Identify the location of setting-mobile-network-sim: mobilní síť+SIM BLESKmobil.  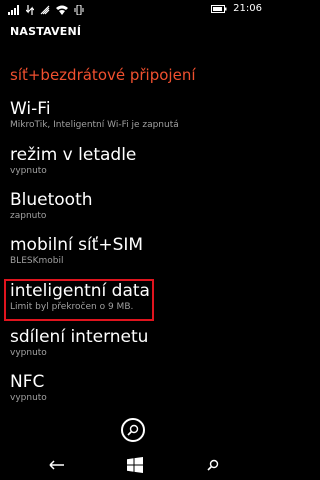
(135, 251).